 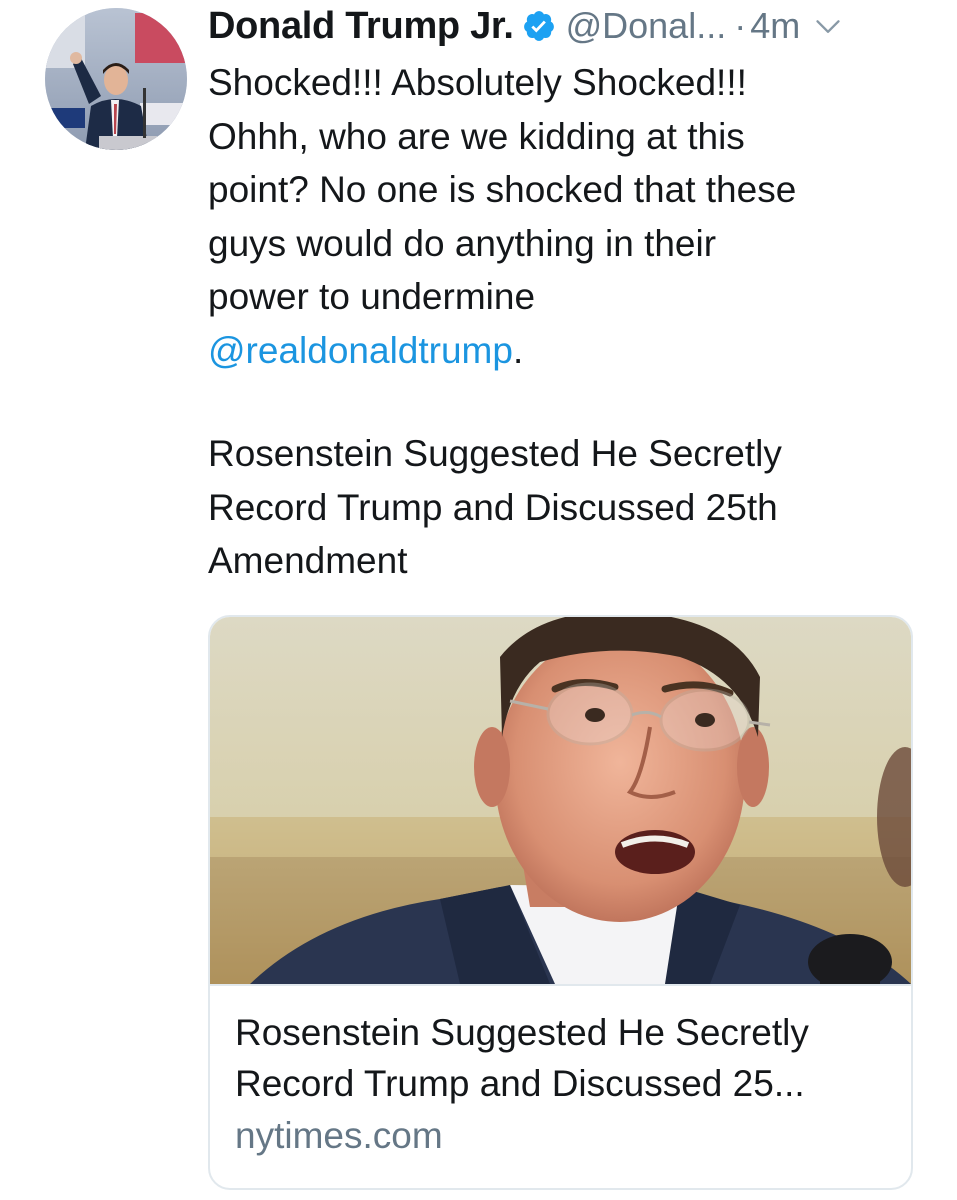 What do you see at coordinates (308, 560) in the screenshot?
I see `tweet-headline-line: Amendment` at bounding box center [308, 560].